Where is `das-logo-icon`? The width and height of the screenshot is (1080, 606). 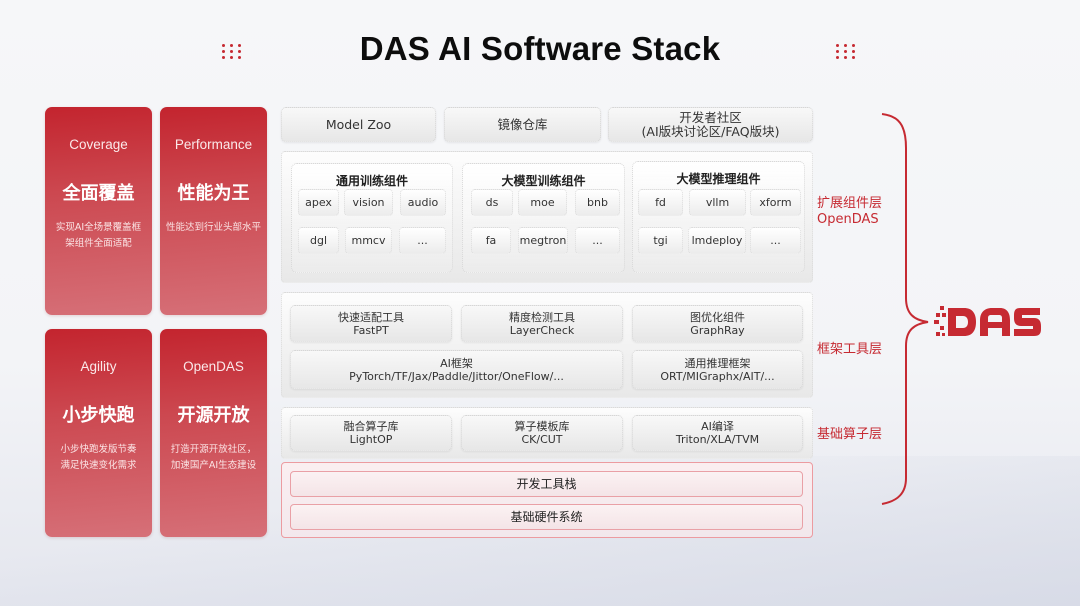
das-logo-icon is located at coordinates (987, 321).